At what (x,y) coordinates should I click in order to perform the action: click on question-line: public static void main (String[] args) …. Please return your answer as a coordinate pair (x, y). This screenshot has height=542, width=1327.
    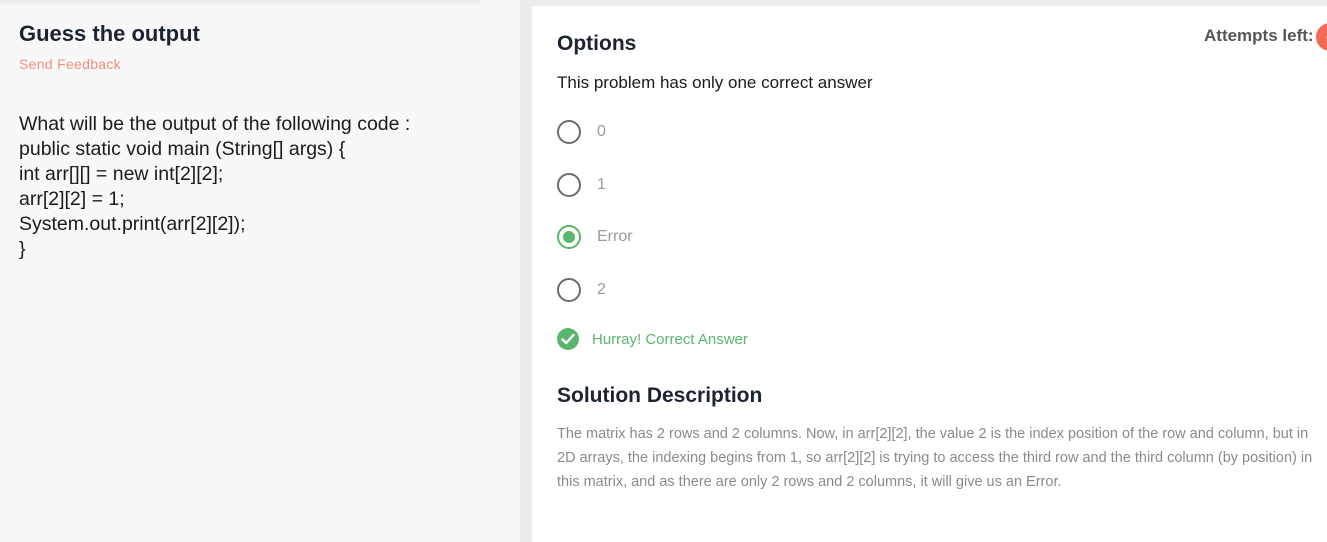
    Looking at the image, I should click on (182, 149).